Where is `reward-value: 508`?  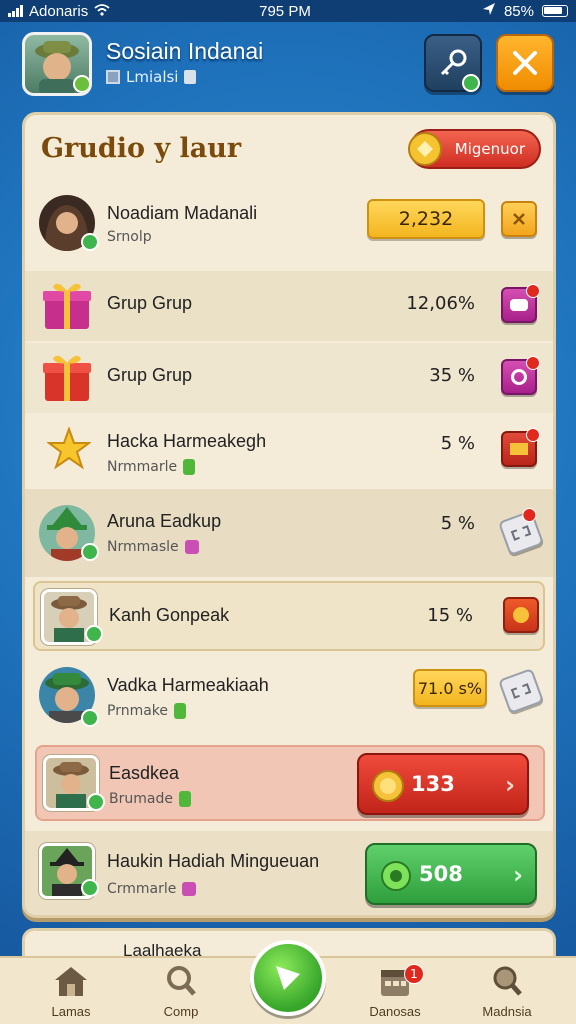 reward-value: 508 is located at coordinates (441, 874).